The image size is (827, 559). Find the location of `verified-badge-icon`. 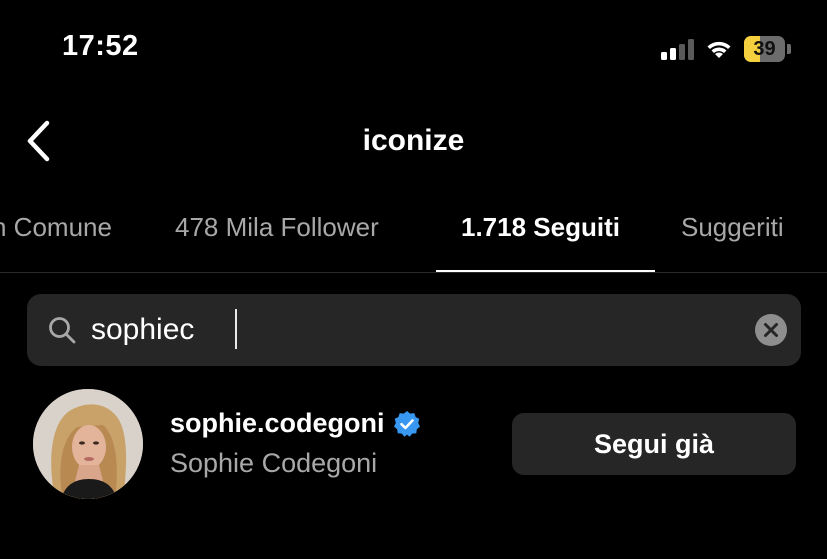

verified-badge-icon is located at coordinates (406, 423).